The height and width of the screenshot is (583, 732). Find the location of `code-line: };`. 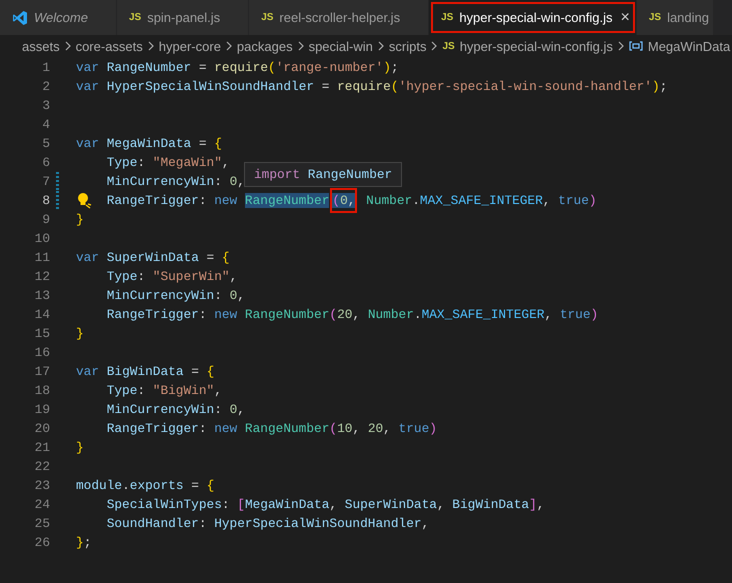

code-line: }; is located at coordinates (84, 542).